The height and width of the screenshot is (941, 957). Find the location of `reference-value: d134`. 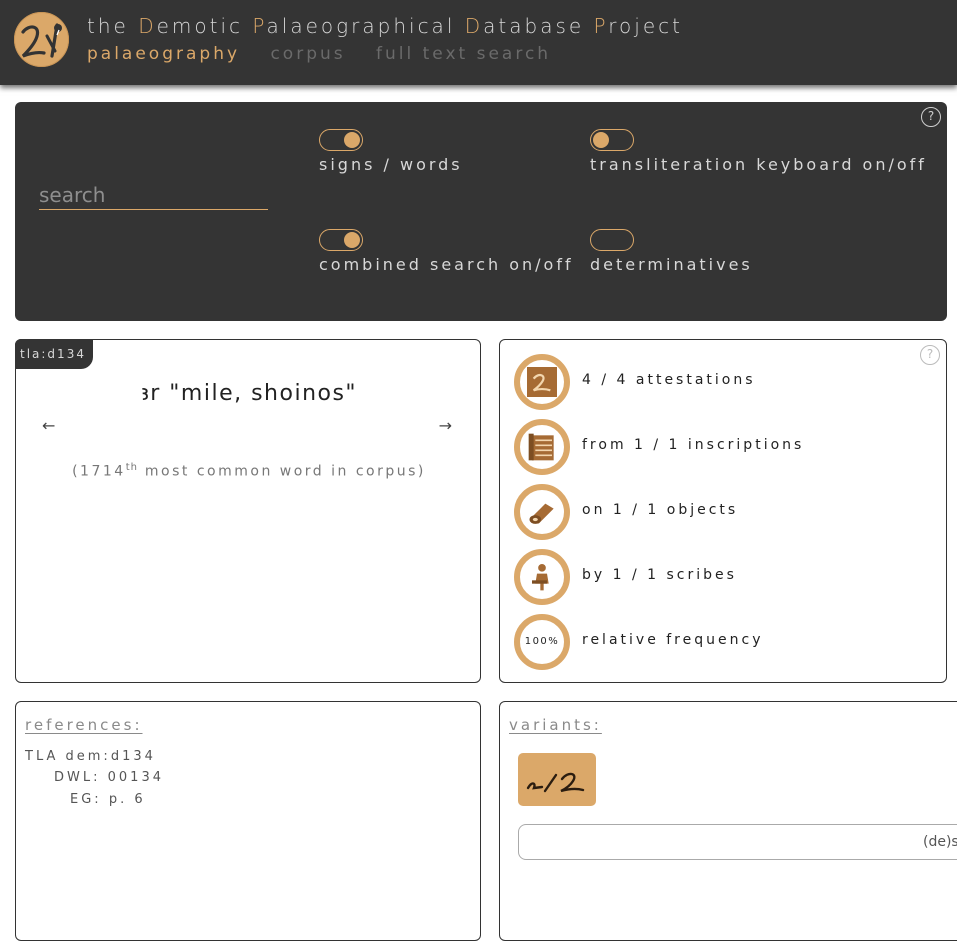

reference-value: d134 is located at coordinates (133, 756).